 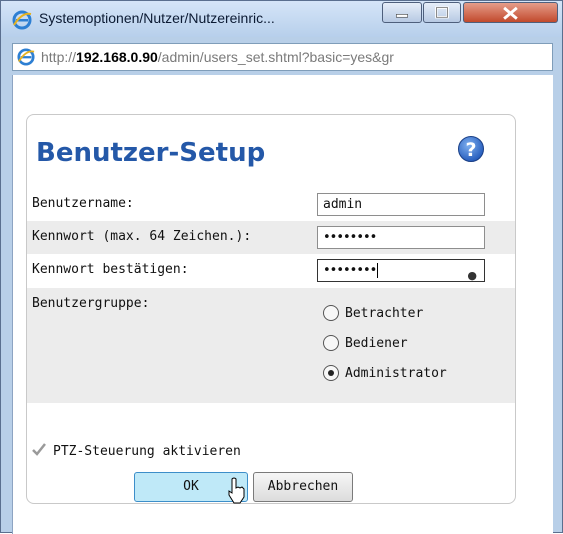 What do you see at coordinates (147, 451) in the screenshot?
I see `ptz-checkbox-label: PTZ-Steuerung aktivieren` at bounding box center [147, 451].